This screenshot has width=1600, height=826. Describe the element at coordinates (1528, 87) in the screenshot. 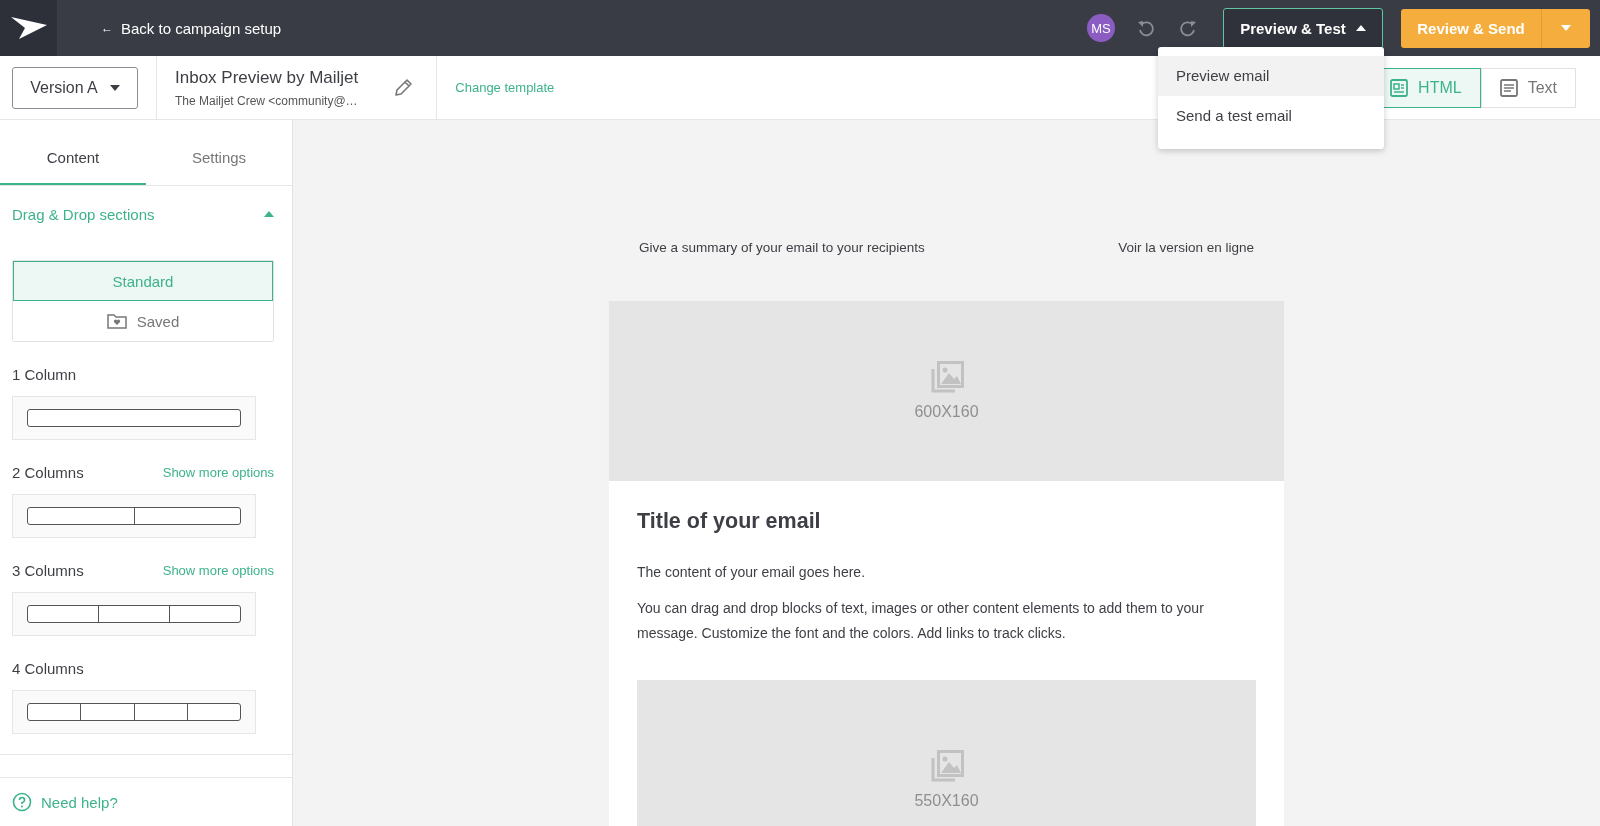

I see `view-toggle: Text` at that location.